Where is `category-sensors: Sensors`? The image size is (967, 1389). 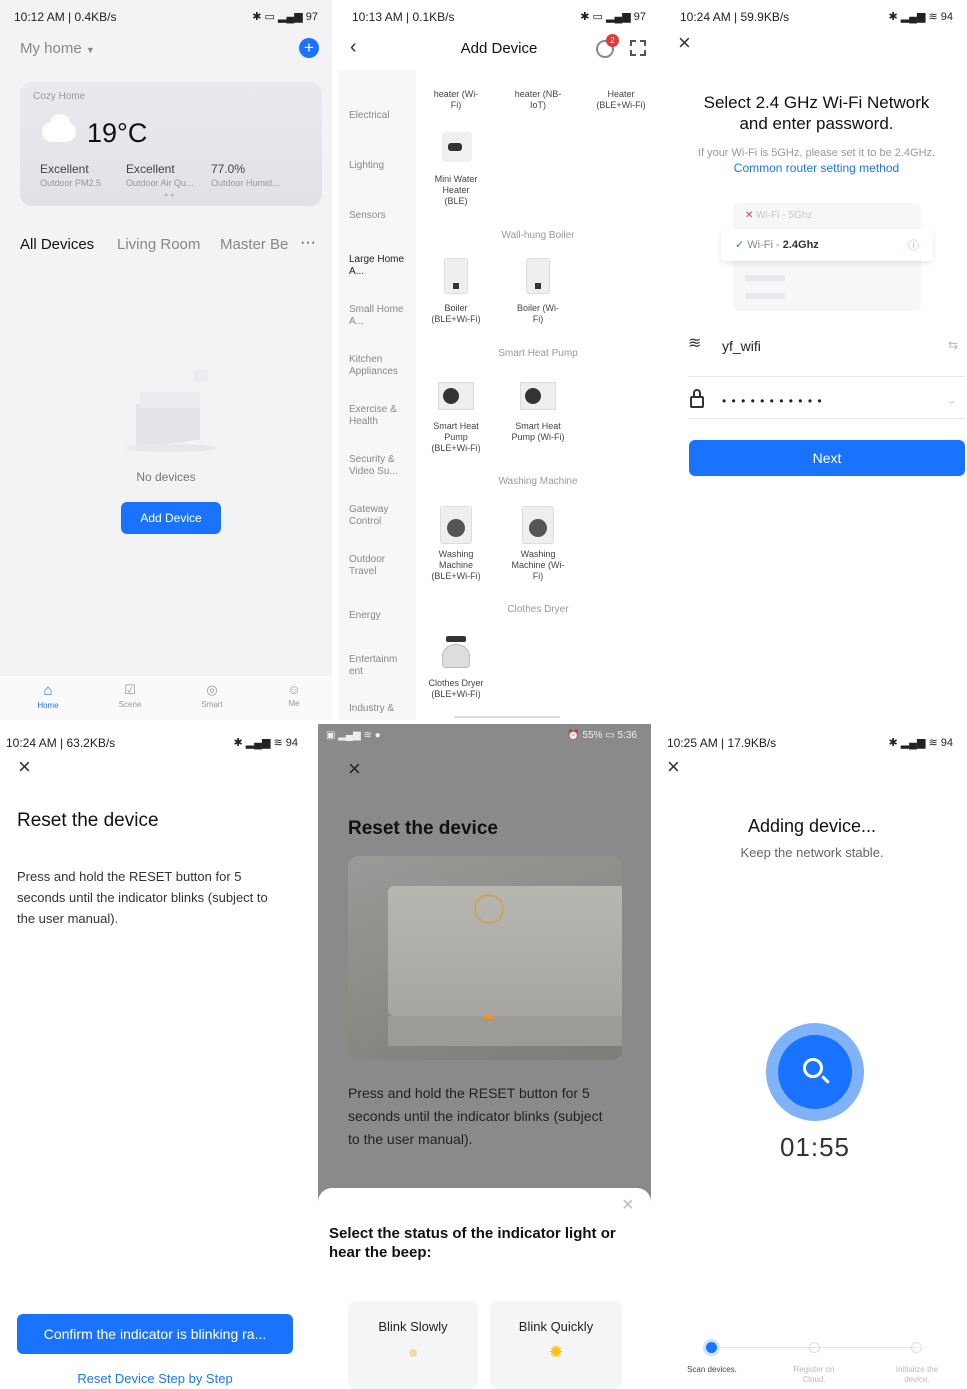
category-sensors: Sensors is located at coordinates (379, 215).